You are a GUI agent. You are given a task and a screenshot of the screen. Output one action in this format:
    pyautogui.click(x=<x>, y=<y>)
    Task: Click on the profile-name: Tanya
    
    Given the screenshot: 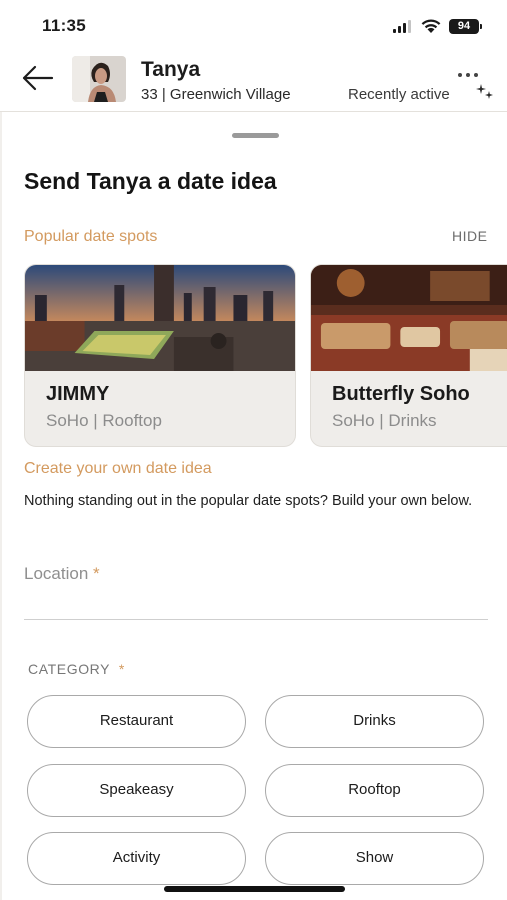 What is the action you would take?
    pyautogui.click(x=171, y=69)
    